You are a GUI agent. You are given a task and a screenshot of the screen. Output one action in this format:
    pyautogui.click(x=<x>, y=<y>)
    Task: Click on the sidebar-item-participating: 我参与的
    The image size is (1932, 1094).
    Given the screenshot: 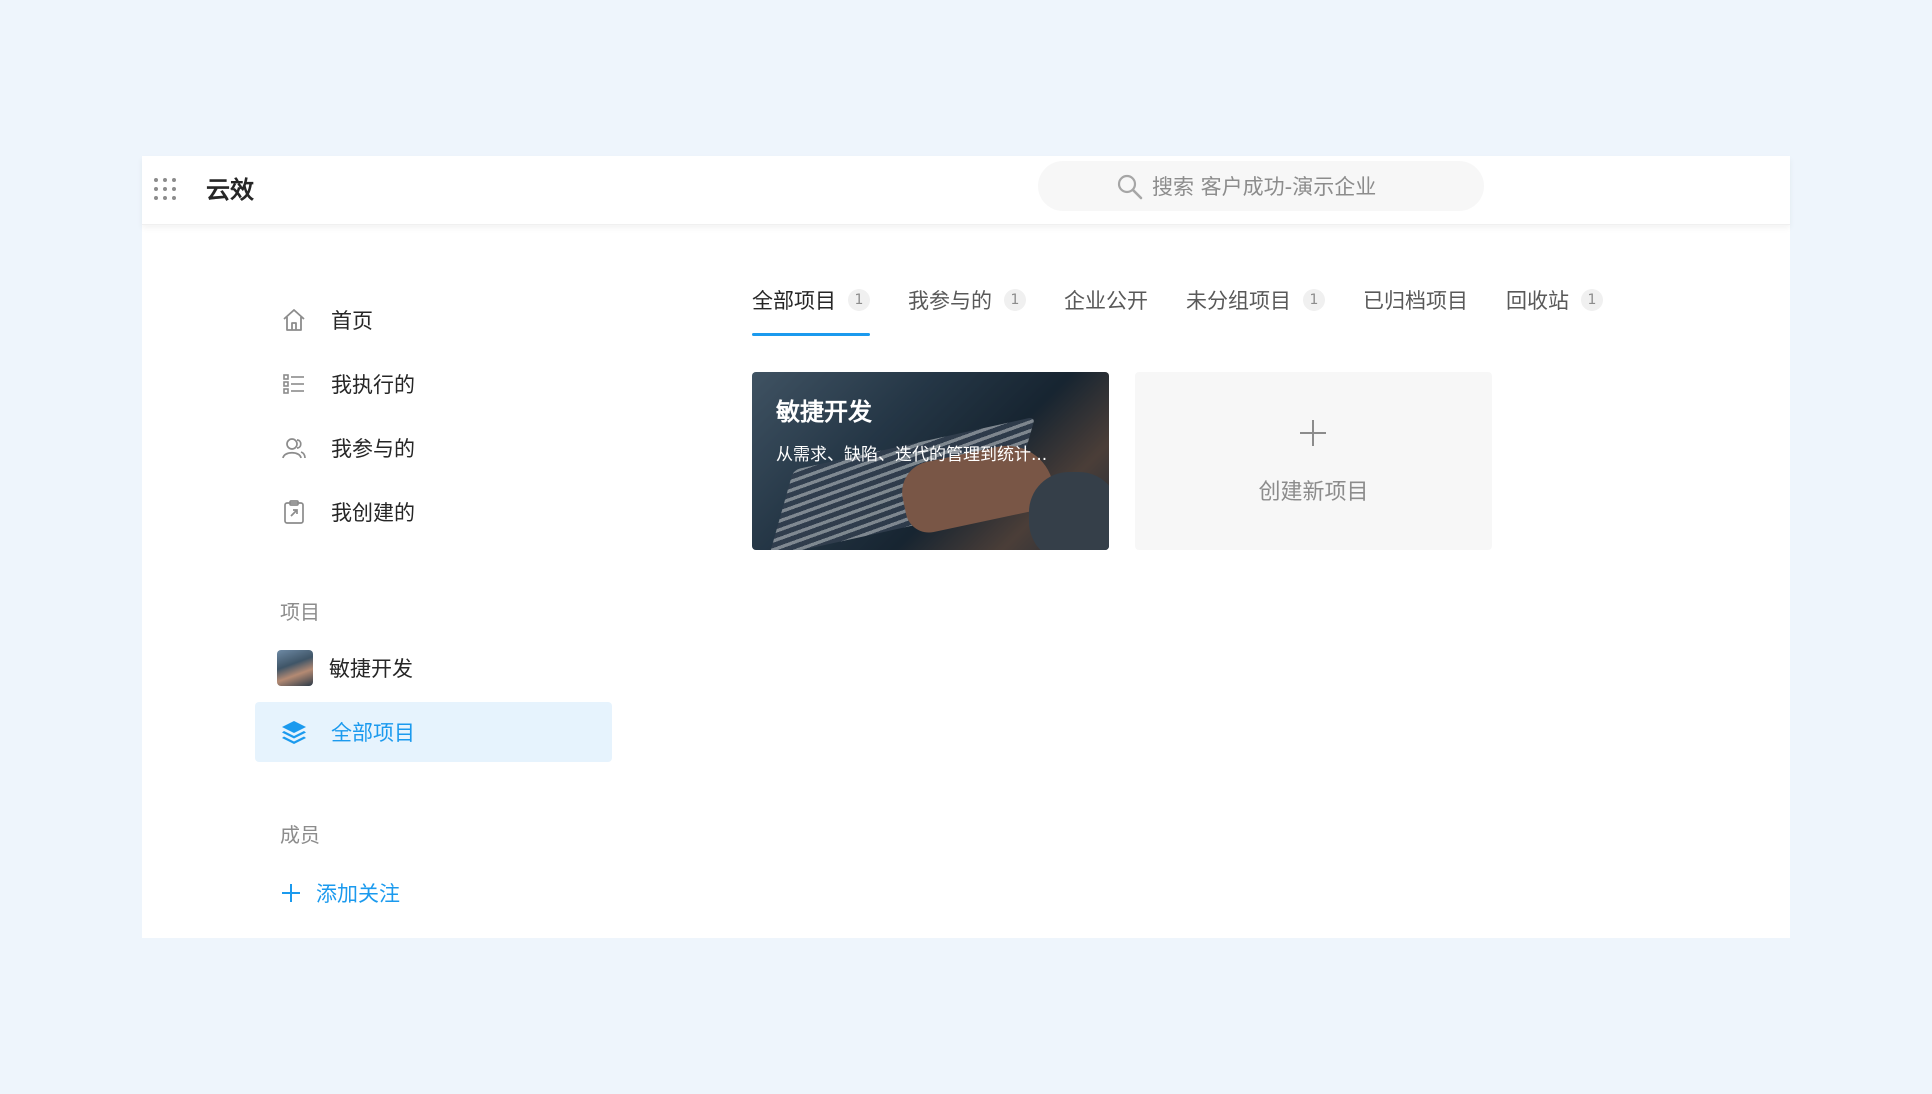 What is the action you would take?
    pyautogui.click(x=433, y=448)
    